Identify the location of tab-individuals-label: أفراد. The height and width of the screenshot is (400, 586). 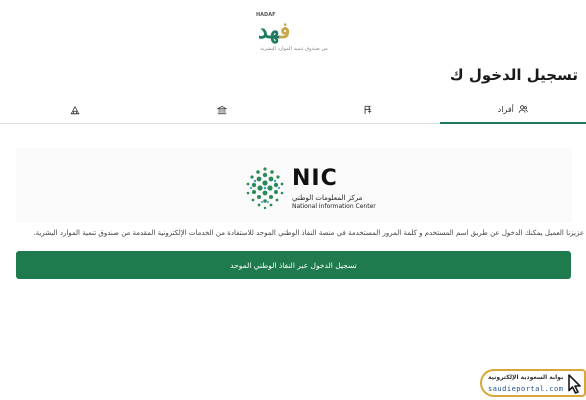
(505, 109).